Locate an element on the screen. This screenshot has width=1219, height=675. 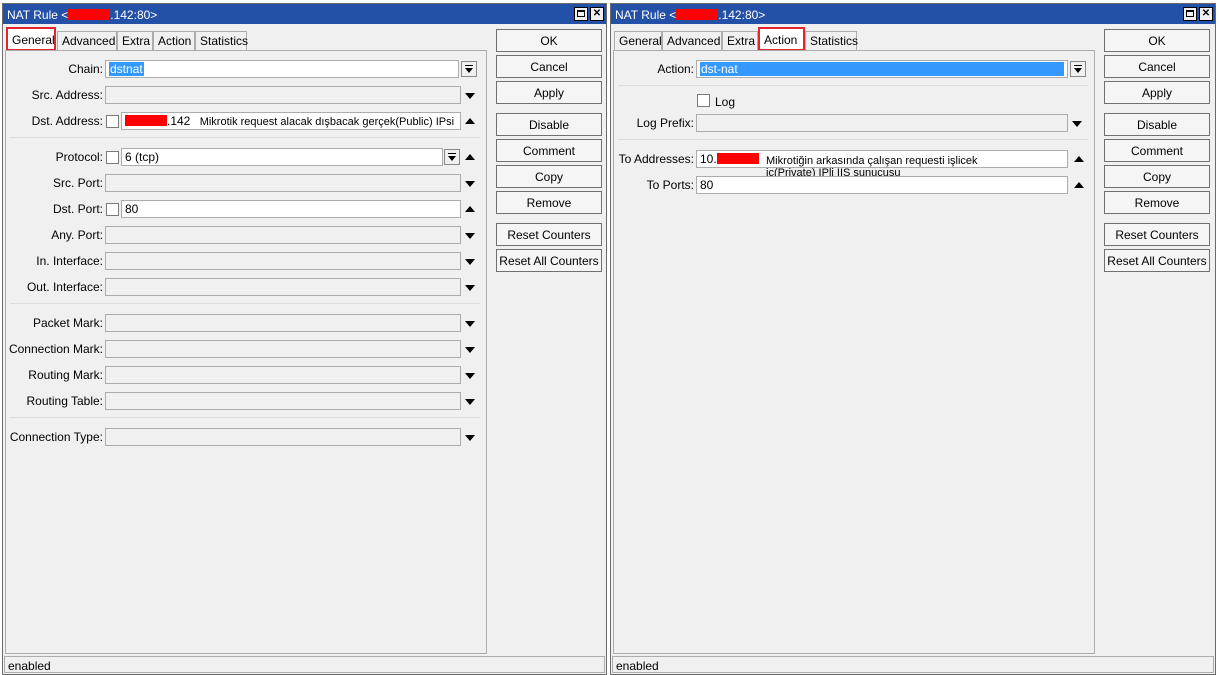
to-ports-field: 80 is located at coordinates (882, 185).